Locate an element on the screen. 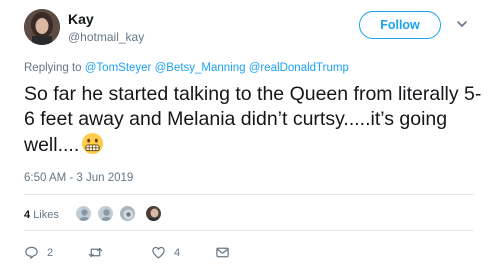 Image resolution: width=492 pixels, height=270 pixels. likes-count: 4 Likes is located at coordinates (41, 215).